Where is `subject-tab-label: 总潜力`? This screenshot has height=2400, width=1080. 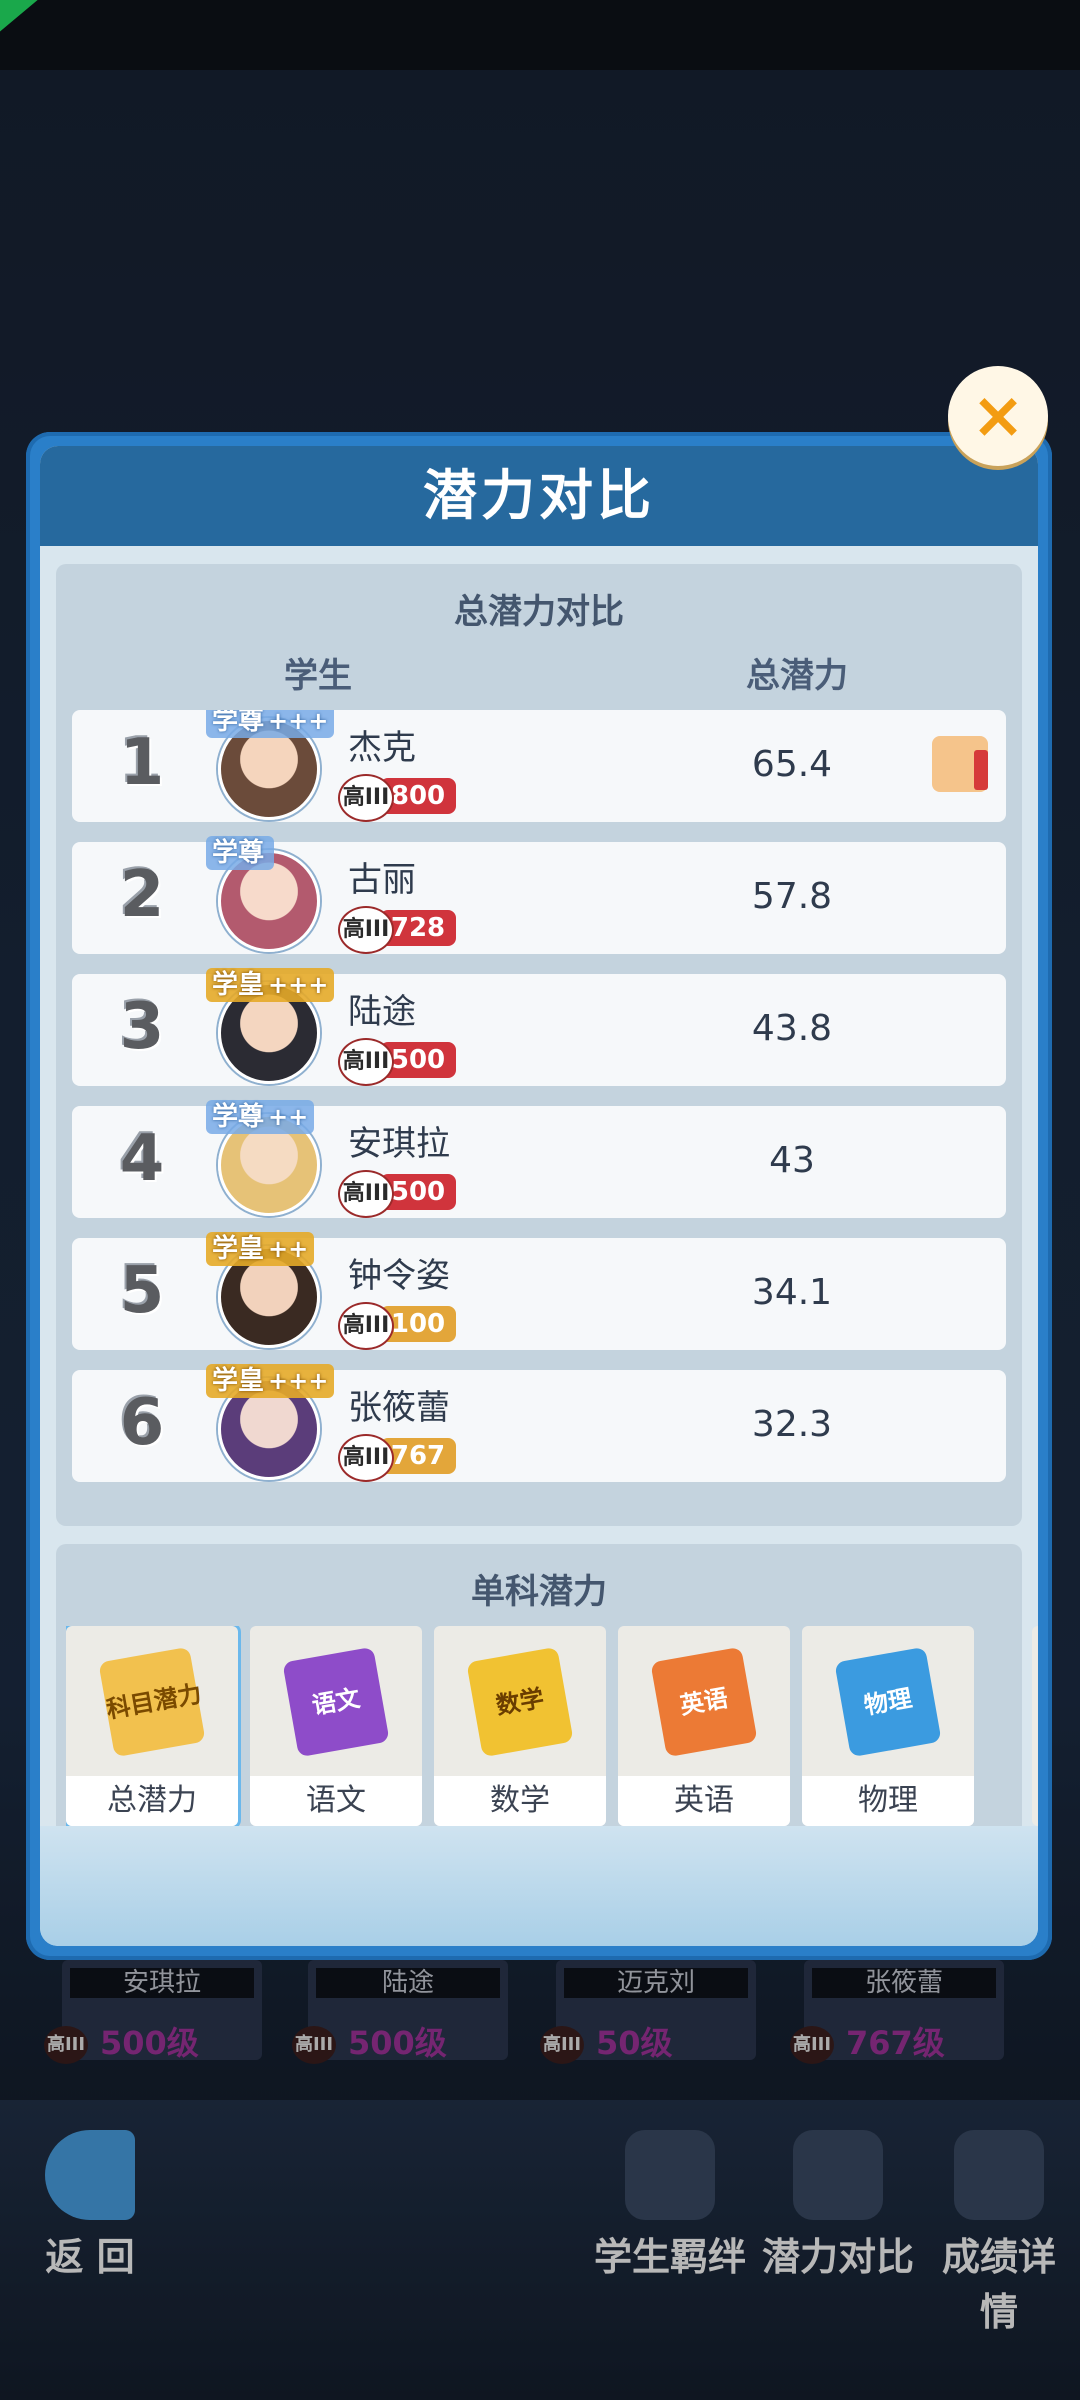
subject-tab-label: 总潜力 is located at coordinates (152, 1801).